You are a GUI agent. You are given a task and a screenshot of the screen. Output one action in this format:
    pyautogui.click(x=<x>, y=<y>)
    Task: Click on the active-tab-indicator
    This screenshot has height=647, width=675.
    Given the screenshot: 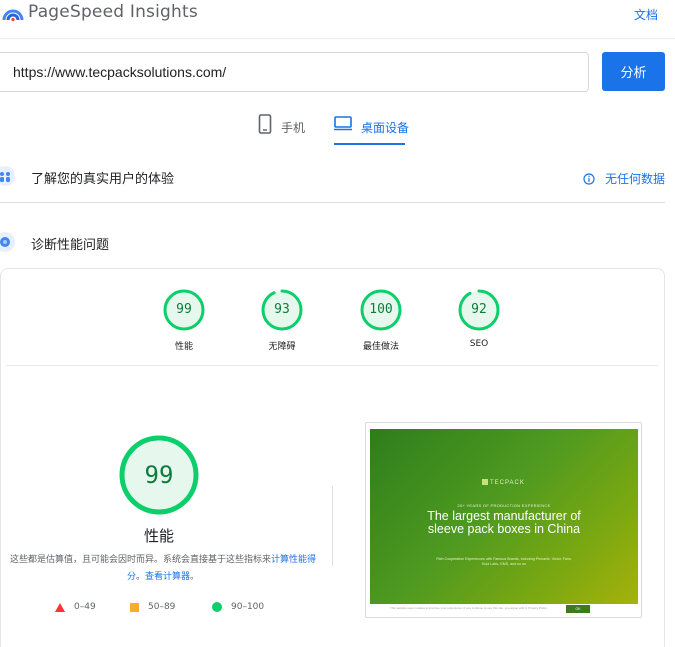 What is the action you would take?
    pyautogui.click(x=369, y=144)
    